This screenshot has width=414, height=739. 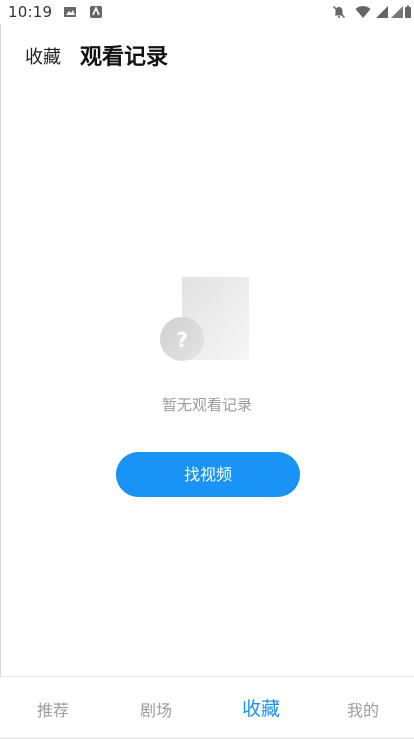 I want to click on question-document-icon: ?, so click(x=204, y=319).